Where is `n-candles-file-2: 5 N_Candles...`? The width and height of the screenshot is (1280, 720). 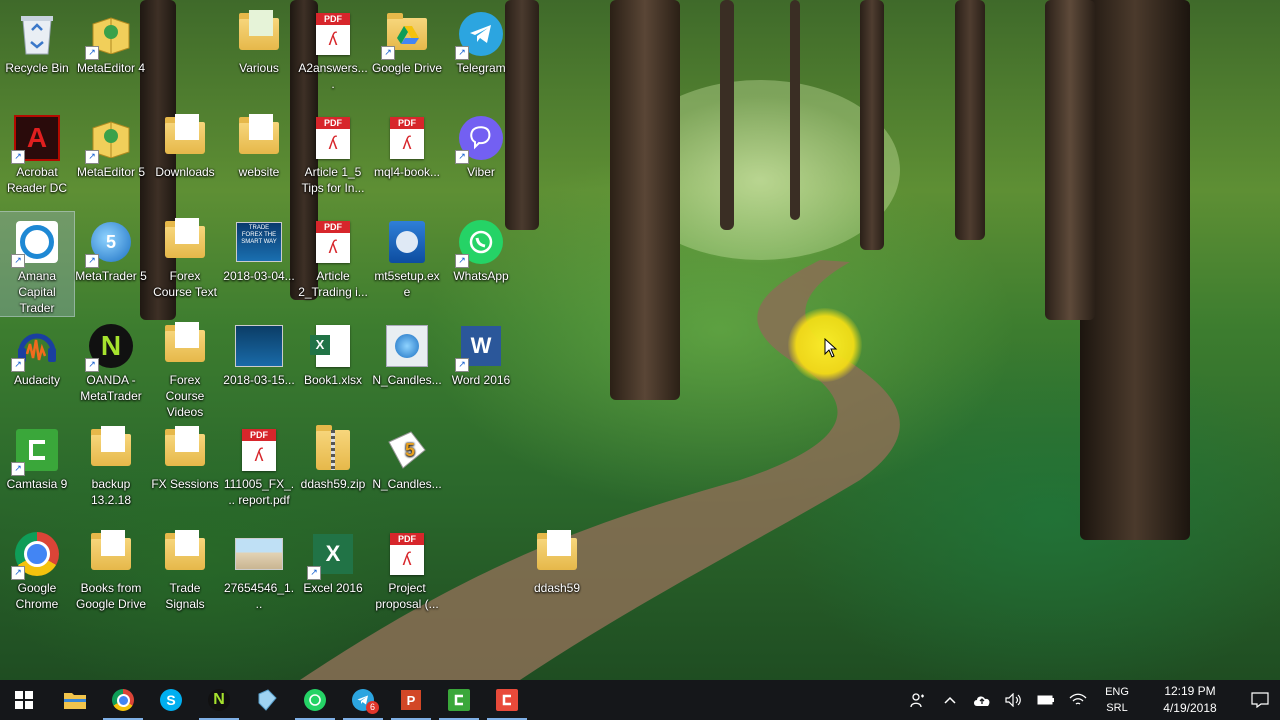 n-candles-file-2: 5 N_Candles... is located at coordinates (407, 456).